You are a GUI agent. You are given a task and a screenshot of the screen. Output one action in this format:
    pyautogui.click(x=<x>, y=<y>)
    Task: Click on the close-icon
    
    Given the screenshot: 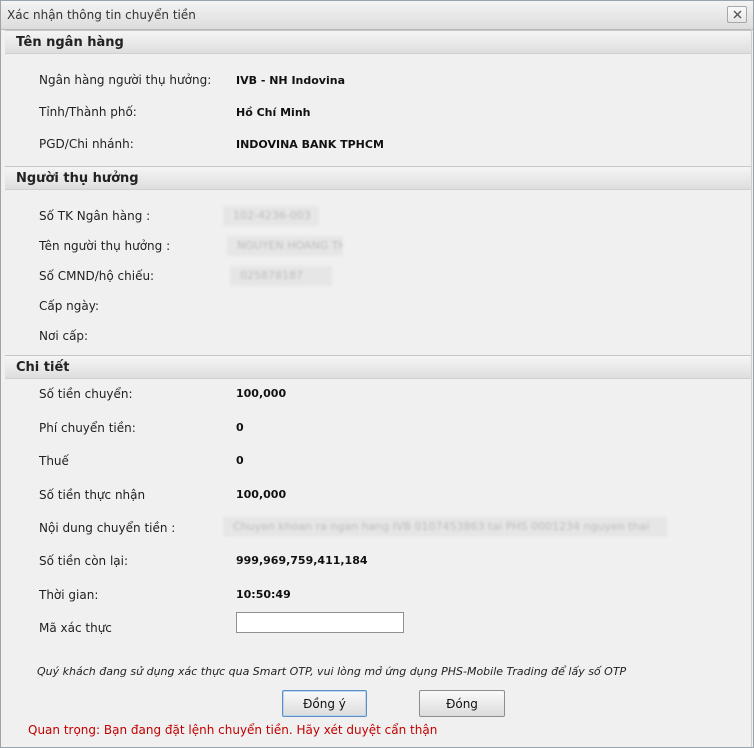 What is the action you would take?
    pyautogui.click(x=737, y=14)
    